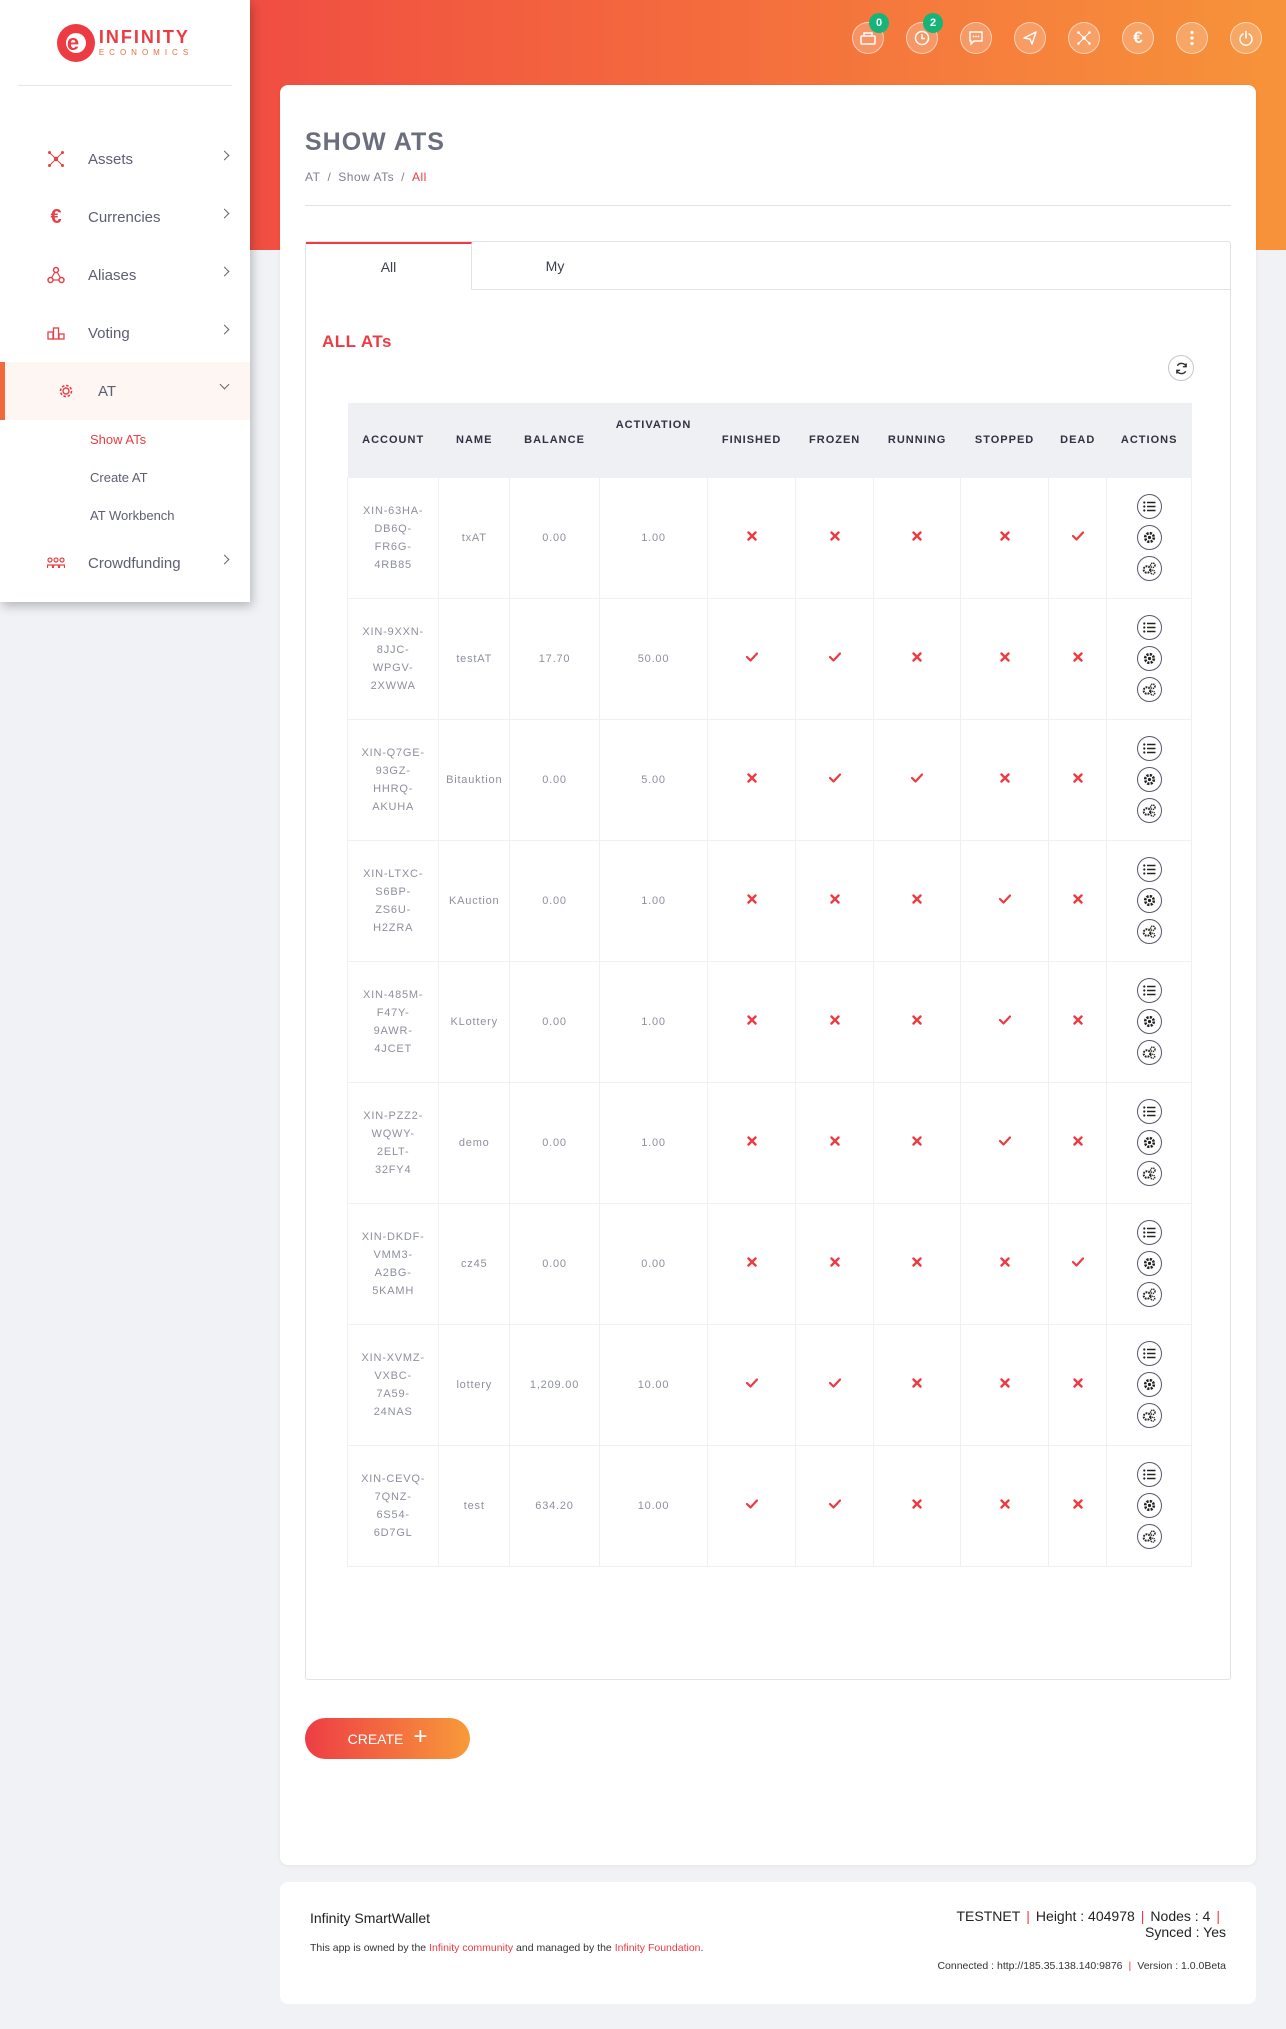 The width and height of the screenshot is (1286, 2029). What do you see at coordinates (393, 546) in the screenshot?
I see `account-segment: FR6G-` at bounding box center [393, 546].